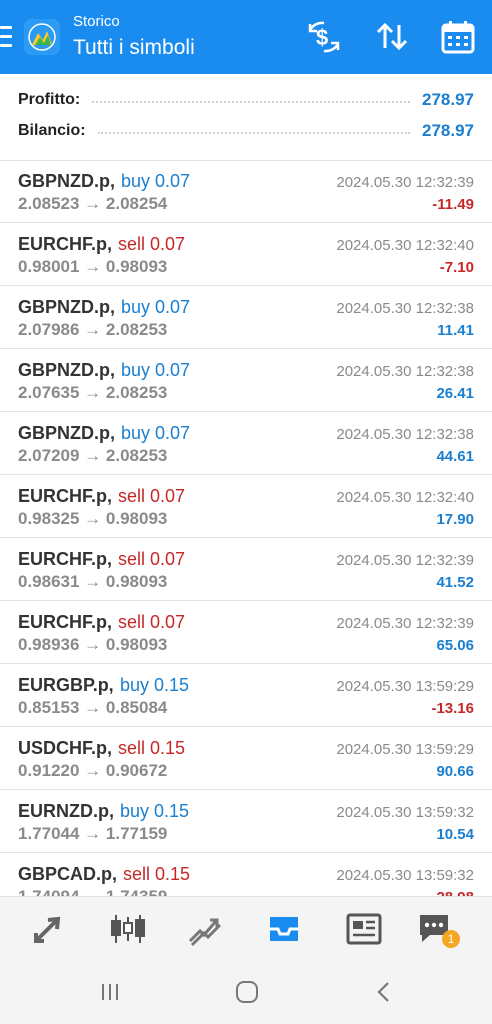 The image size is (492, 1024). What do you see at coordinates (93, 833) in the screenshot?
I see `trade-prices: 1.77044 → 1.77159` at bounding box center [93, 833].